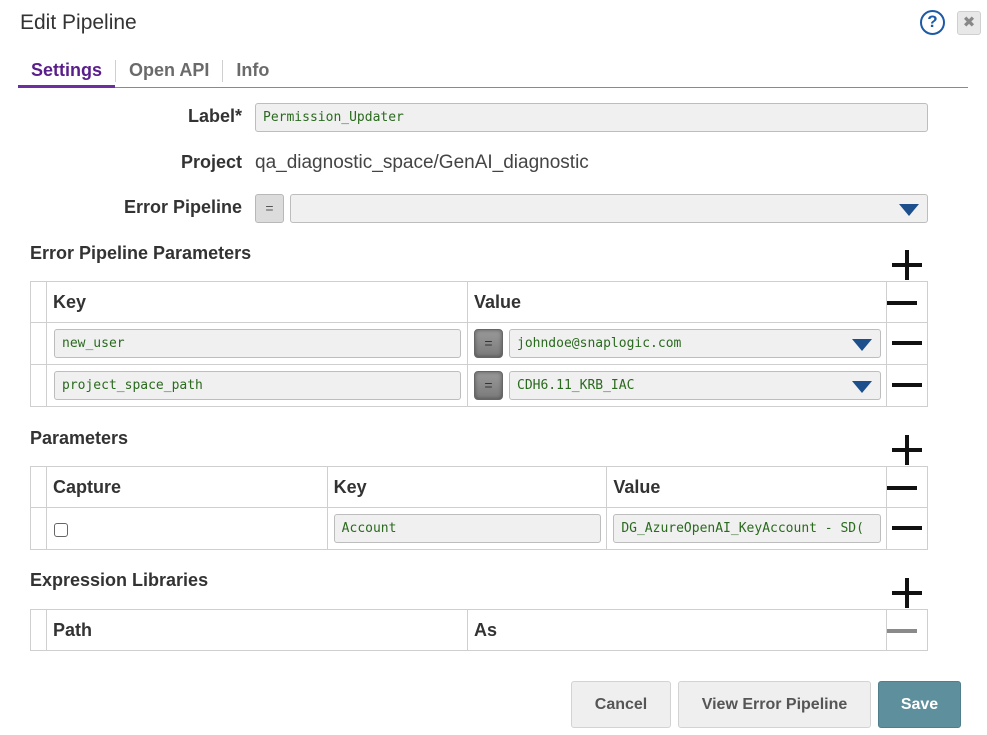 The image size is (987, 735). What do you see at coordinates (141, 253) in the screenshot?
I see `error-pipeline-parameters-title: Error Pipeline Parameters` at bounding box center [141, 253].